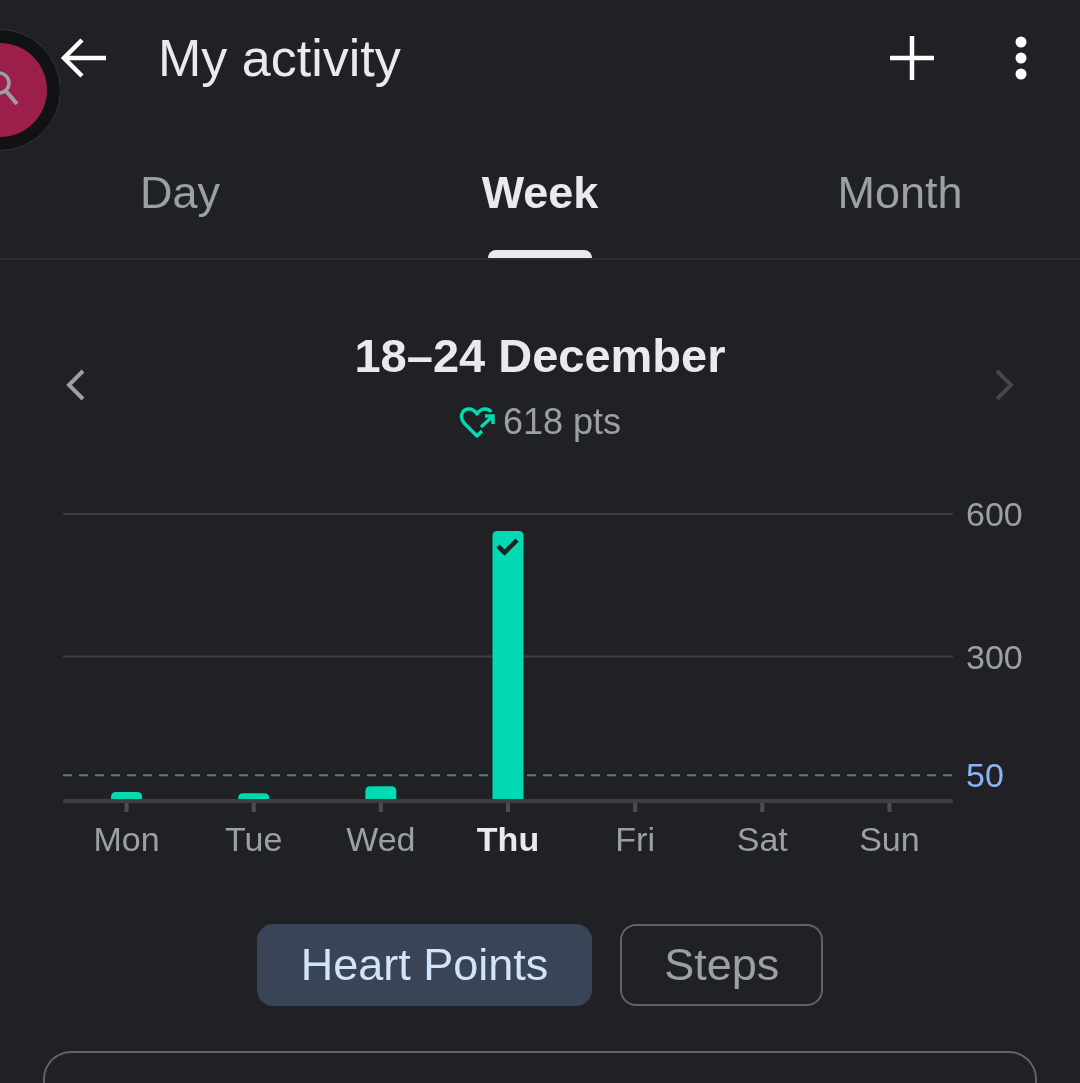  I want to click on period-tab: Month, so click(900, 187).